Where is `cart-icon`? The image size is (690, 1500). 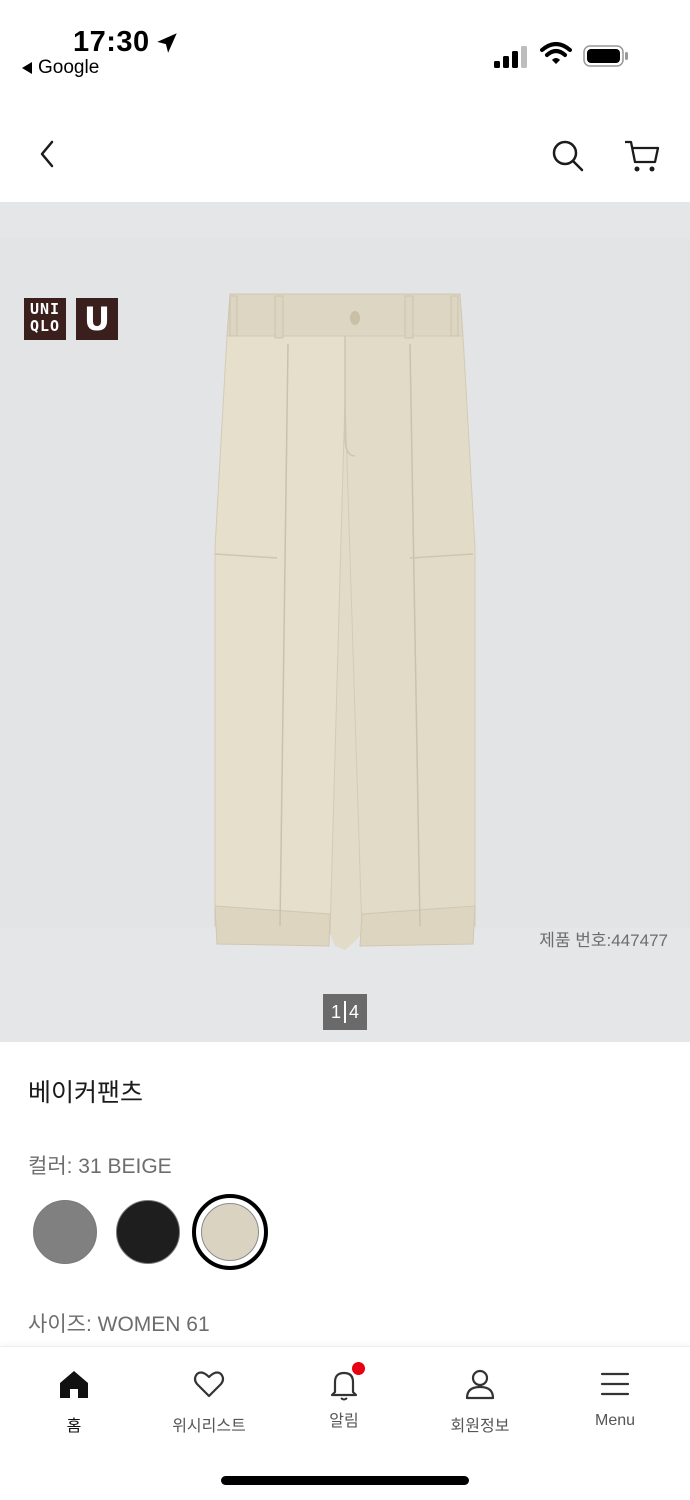
cart-icon is located at coordinates (642, 156).